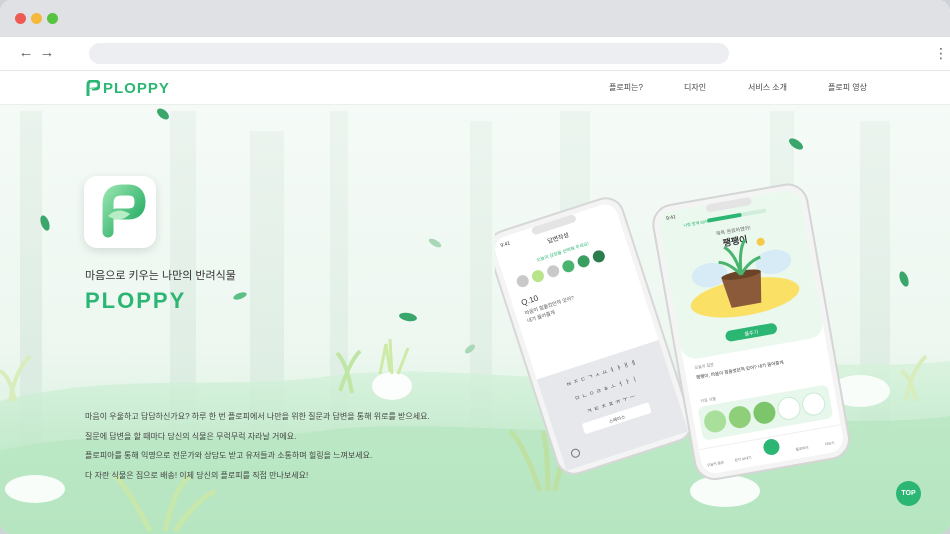  What do you see at coordinates (941, 53) in the screenshot?
I see `kebab-menu-icon: ⋮` at bounding box center [941, 53].